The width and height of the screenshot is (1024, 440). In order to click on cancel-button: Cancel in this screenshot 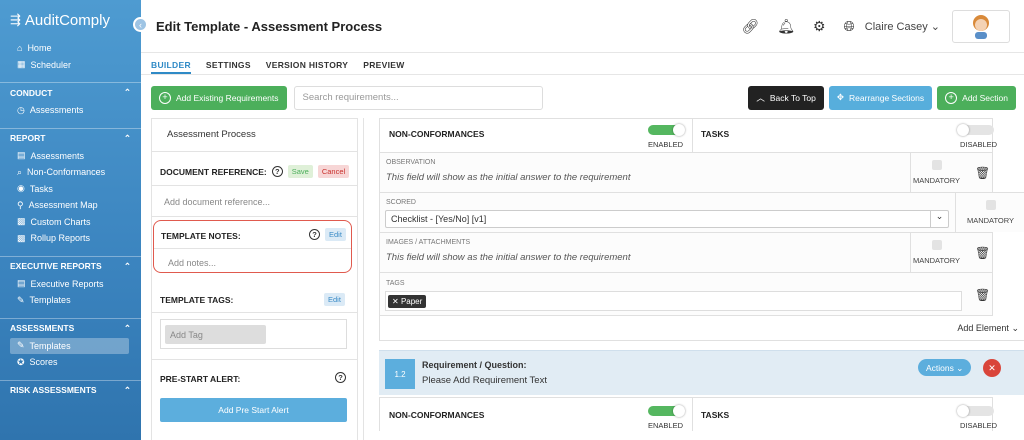, I will do `click(333, 171)`.